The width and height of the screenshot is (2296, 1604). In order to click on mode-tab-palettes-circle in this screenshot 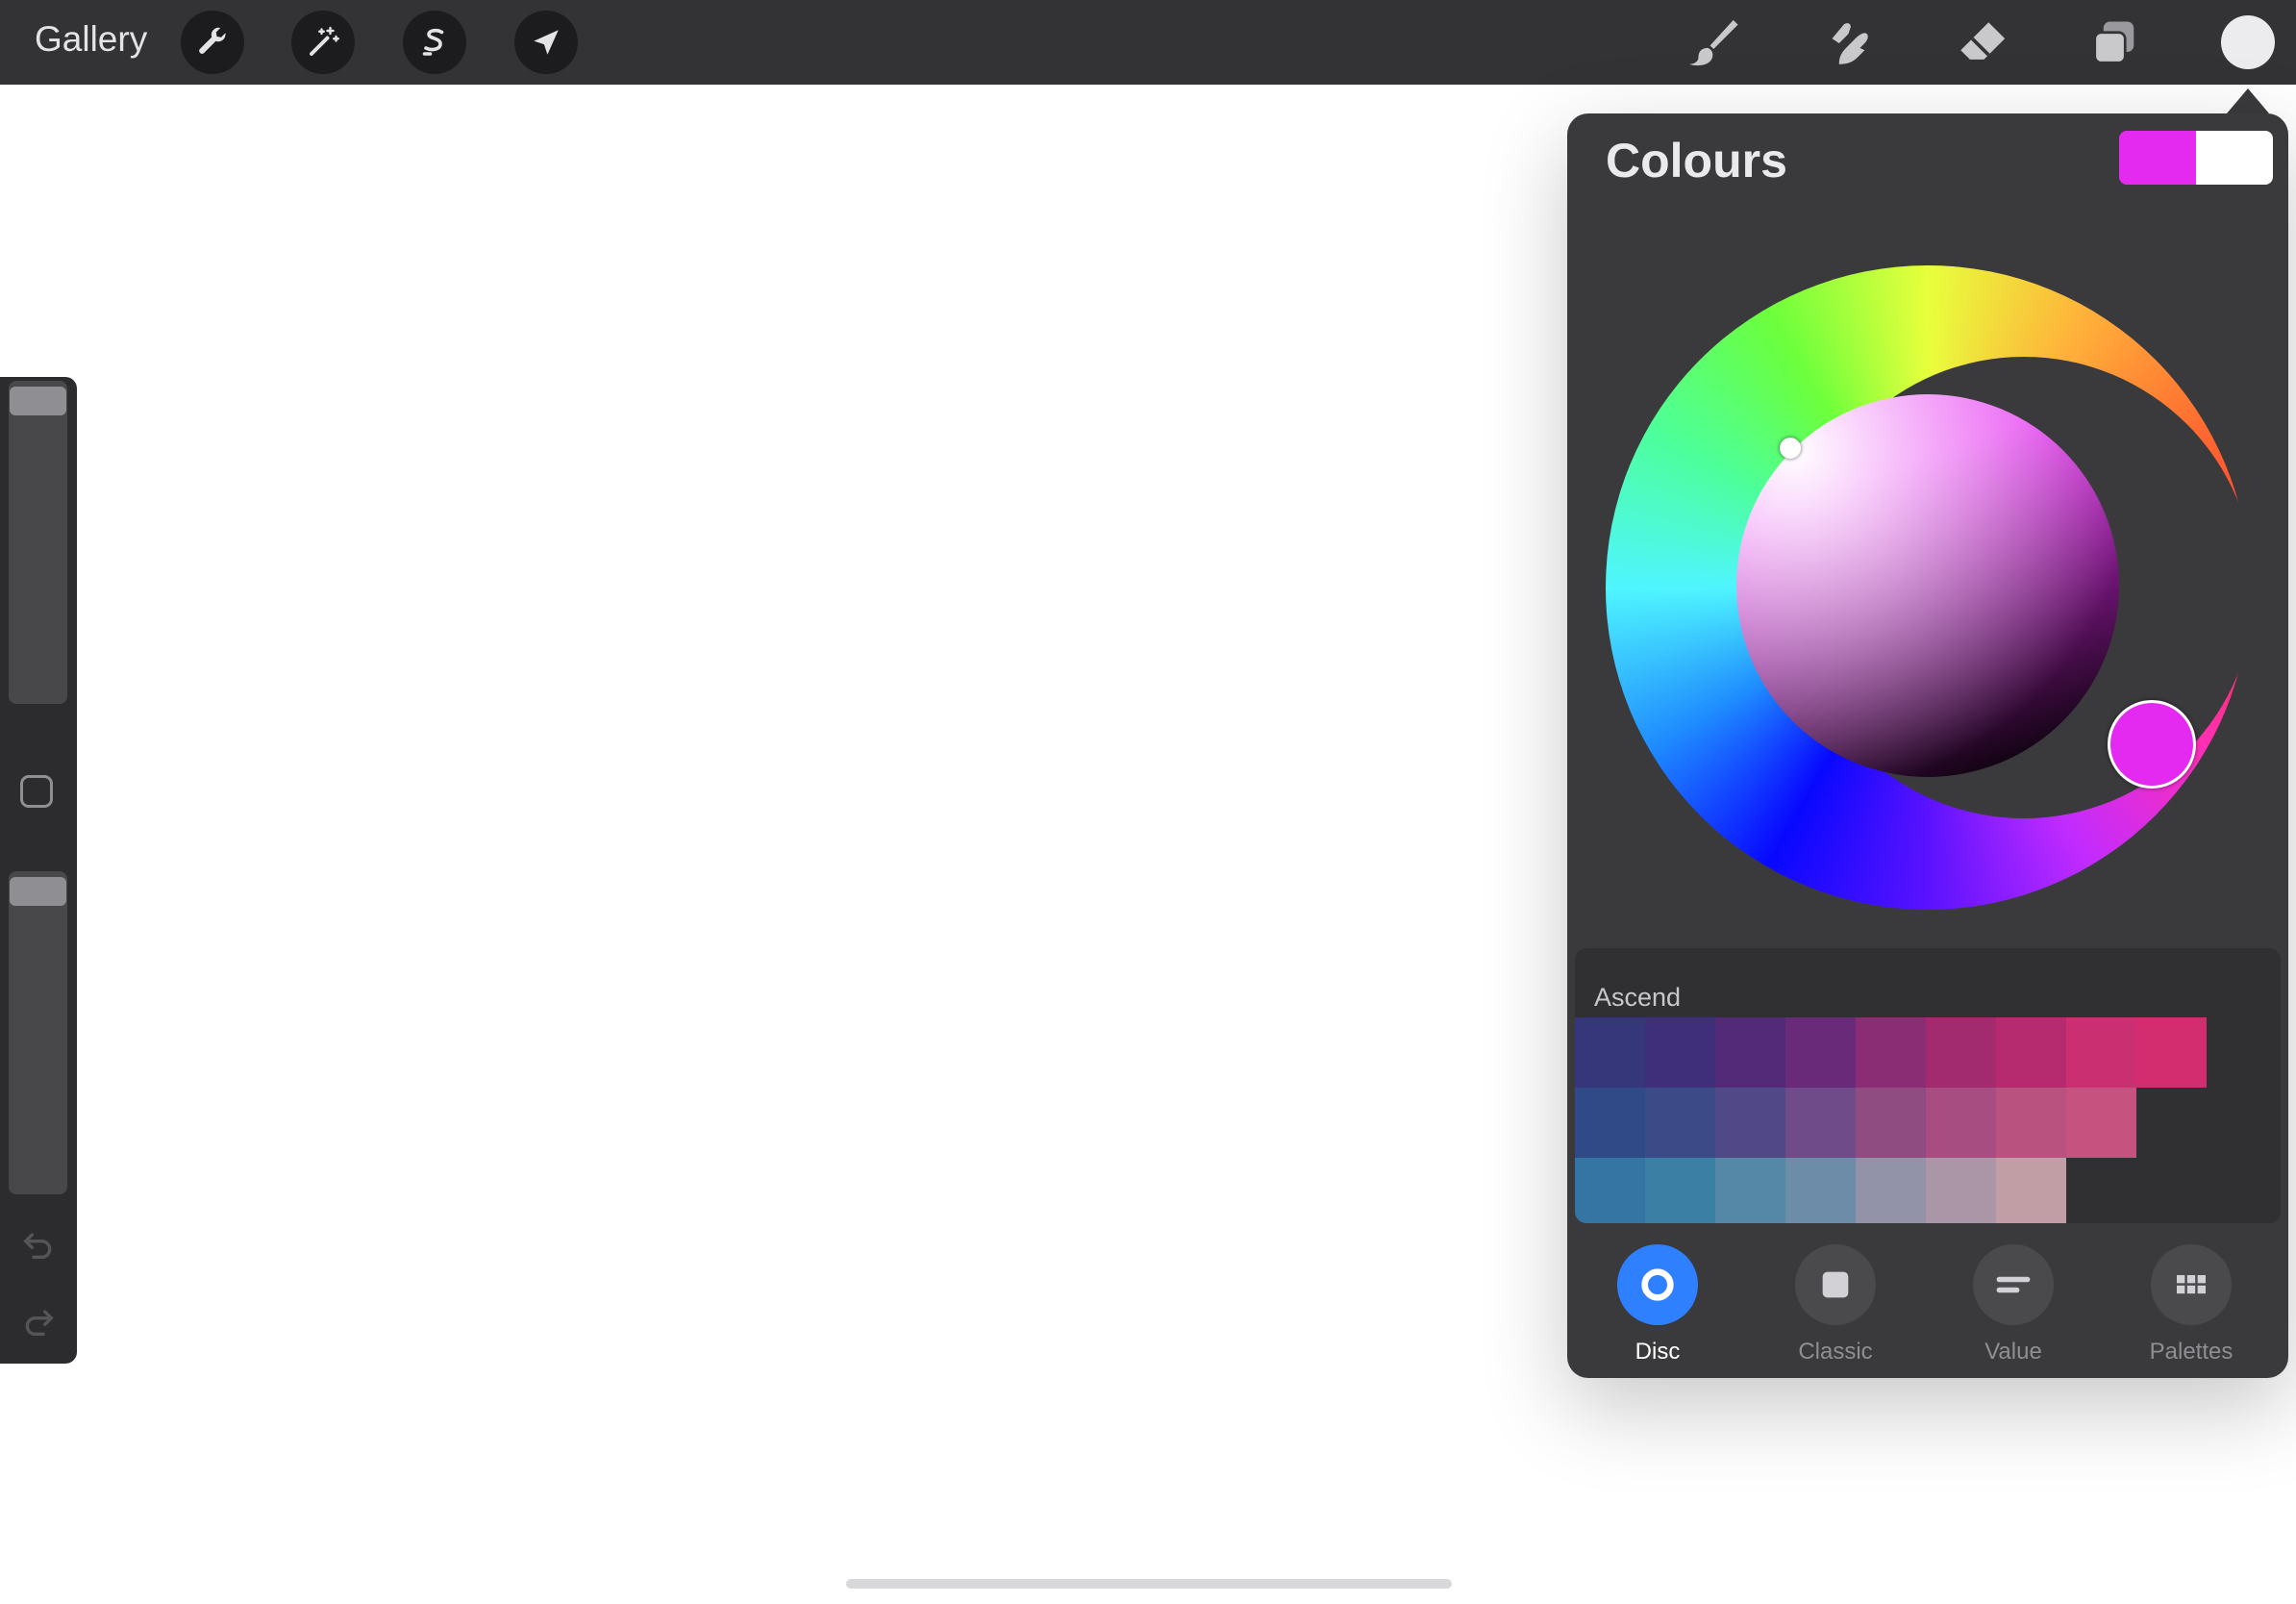, I will do `click(2191, 1284)`.